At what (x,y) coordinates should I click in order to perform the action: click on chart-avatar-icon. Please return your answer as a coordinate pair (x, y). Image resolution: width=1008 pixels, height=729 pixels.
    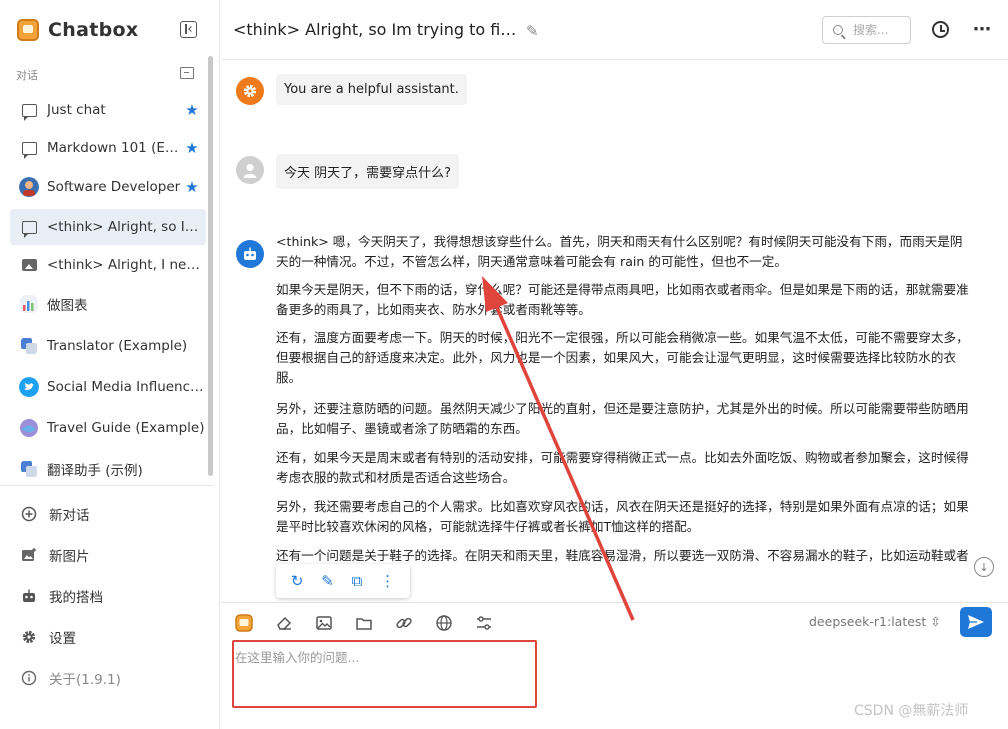
    Looking at the image, I should click on (29, 304).